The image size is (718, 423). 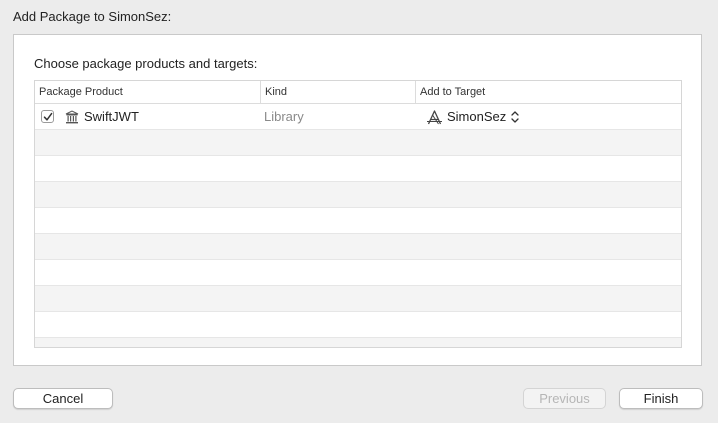 I want to click on package-product-name: SwiftJWT, so click(x=111, y=116).